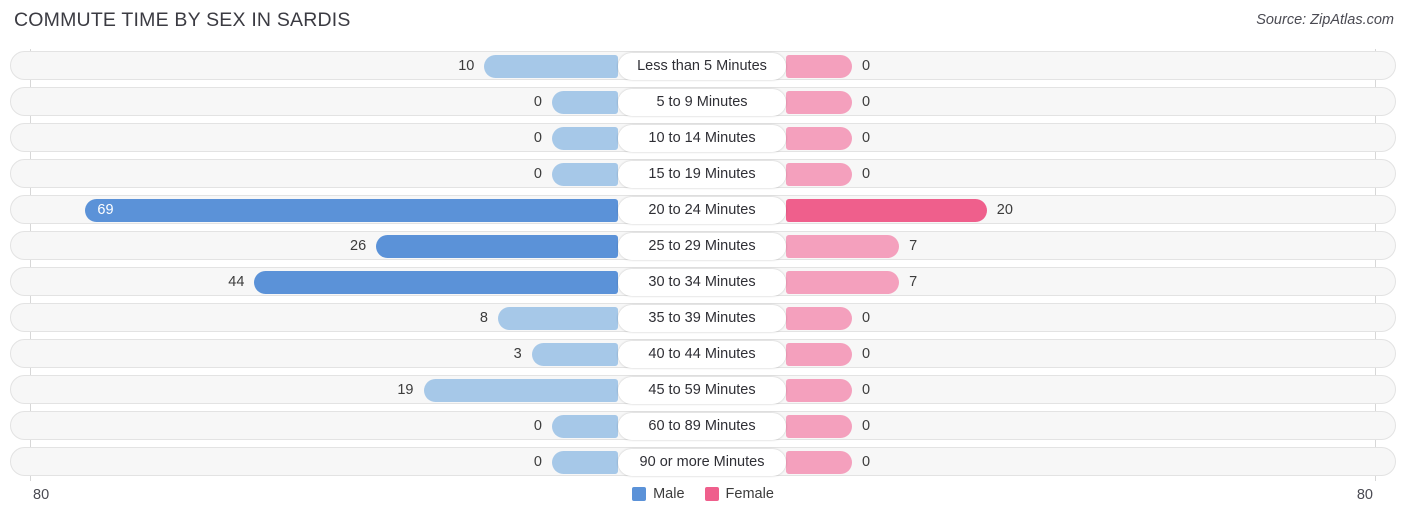 The image size is (1406, 523). I want to click on category-label: 35 to 39 Minutes, so click(702, 318).